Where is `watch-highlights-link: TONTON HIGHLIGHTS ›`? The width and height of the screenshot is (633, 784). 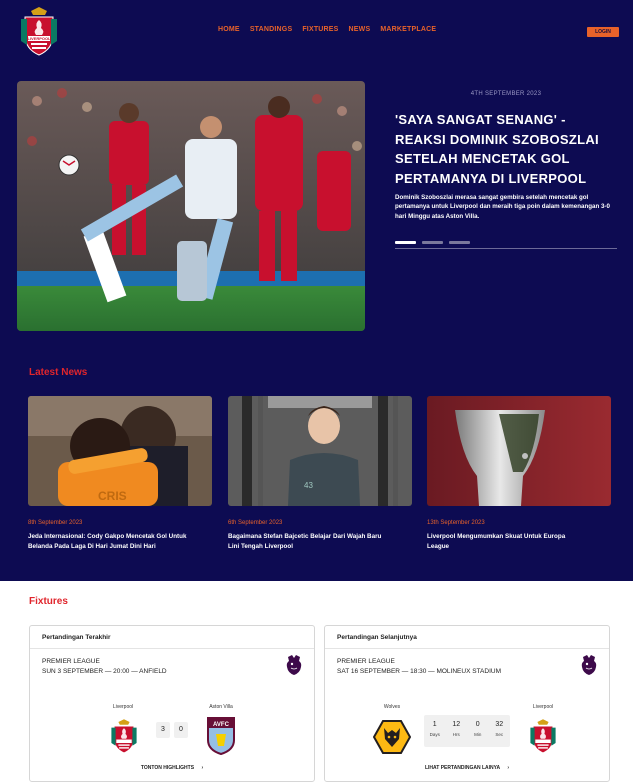 watch-highlights-link: TONTON HIGHLIGHTS › is located at coordinates (172, 768).